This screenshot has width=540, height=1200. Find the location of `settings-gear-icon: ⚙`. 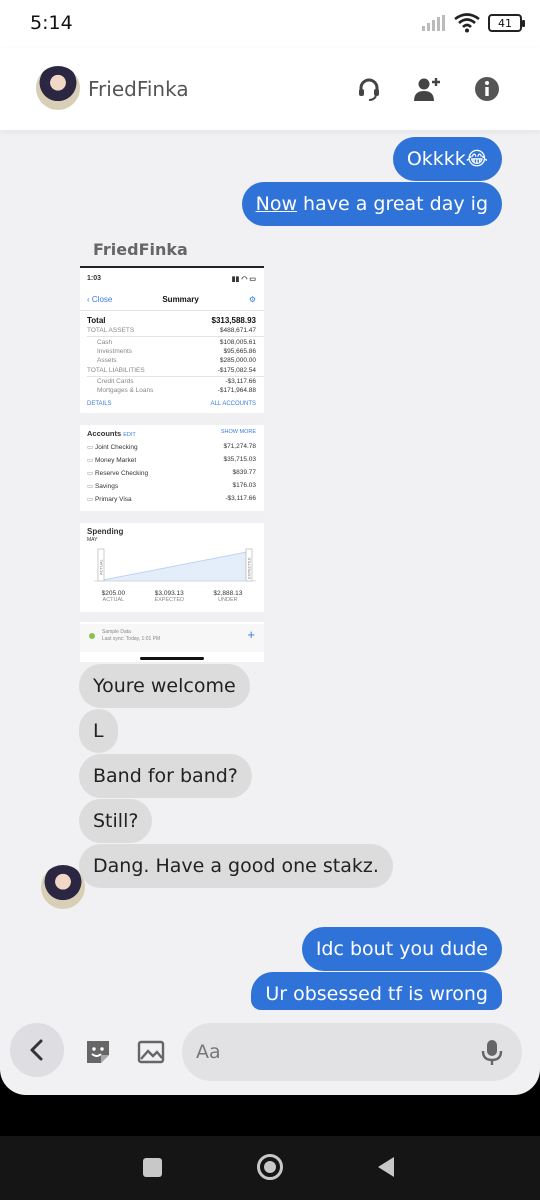

settings-gear-icon: ⚙ is located at coordinates (252, 299).